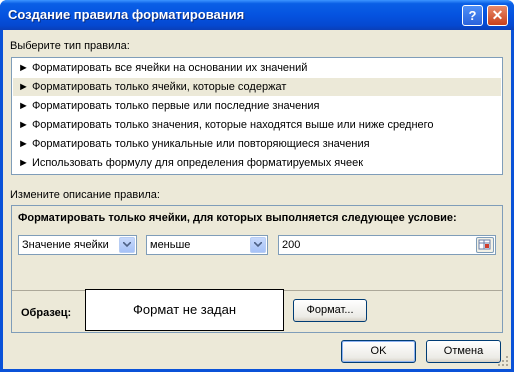  I want to click on help-icon: ?, so click(472, 15).